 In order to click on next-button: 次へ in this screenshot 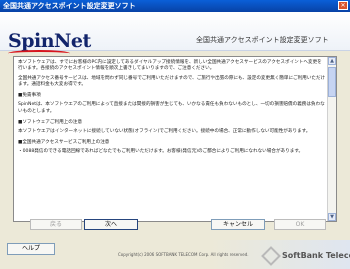, I will do `click(111, 224)`.